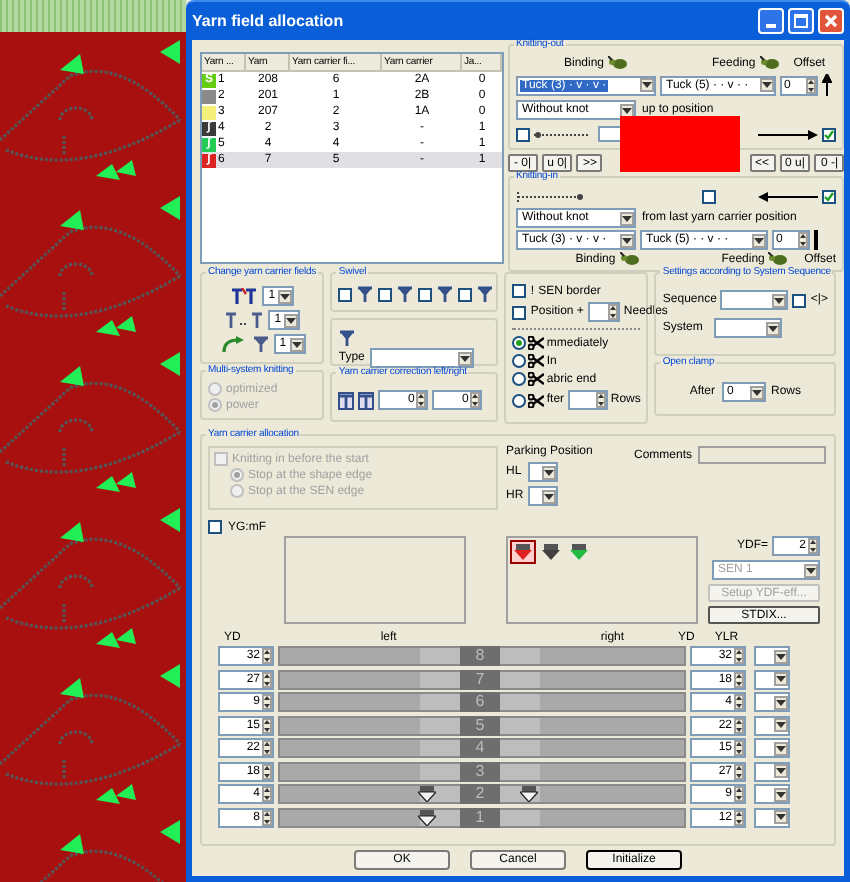 This screenshot has height=882, width=850. What do you see at coordinates (762, 455) in the screenshot?
I see `comments-field` at bounding box center [762, 455].